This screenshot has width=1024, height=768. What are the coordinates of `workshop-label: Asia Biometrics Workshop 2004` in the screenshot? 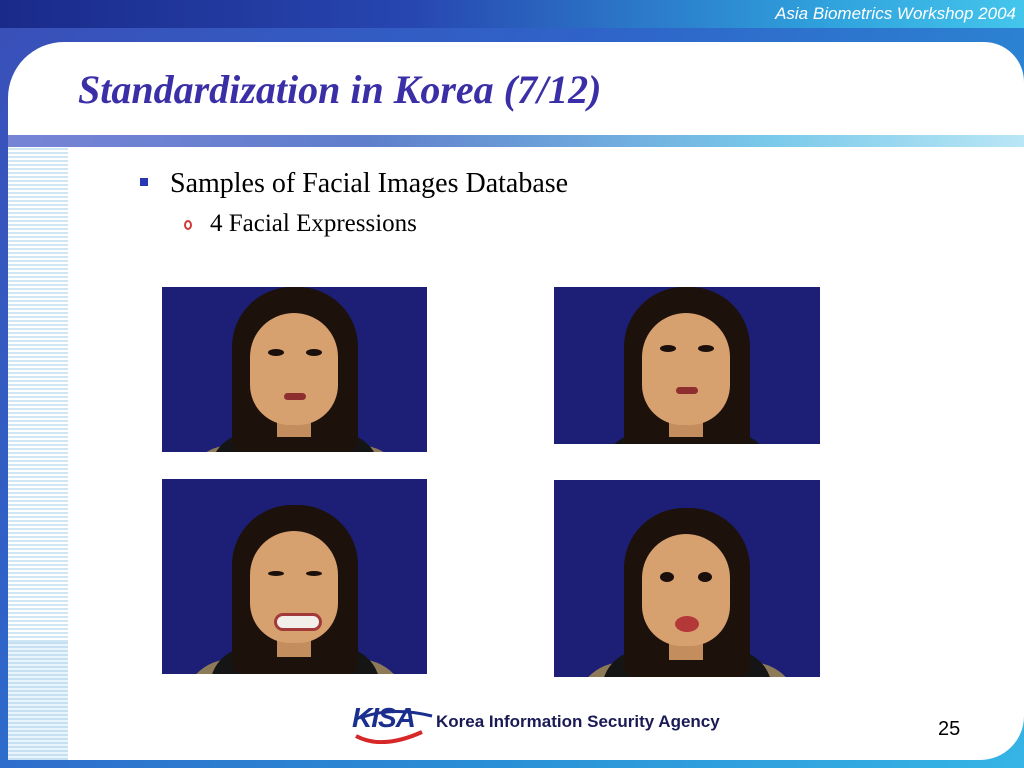 It's located at (895, 13).